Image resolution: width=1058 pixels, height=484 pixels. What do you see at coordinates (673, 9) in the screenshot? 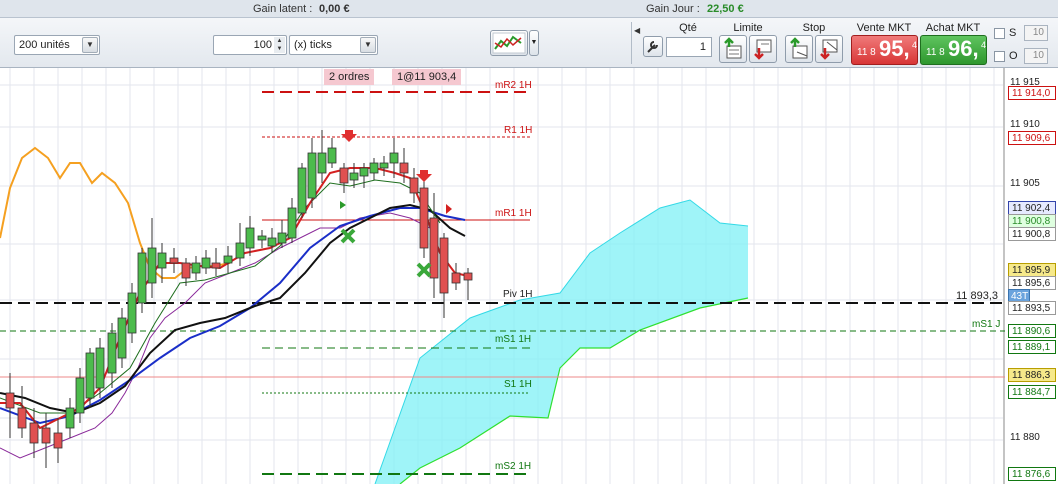
I see `gain-jour-label: Gain Jour :` at bounding box center [673, 9].